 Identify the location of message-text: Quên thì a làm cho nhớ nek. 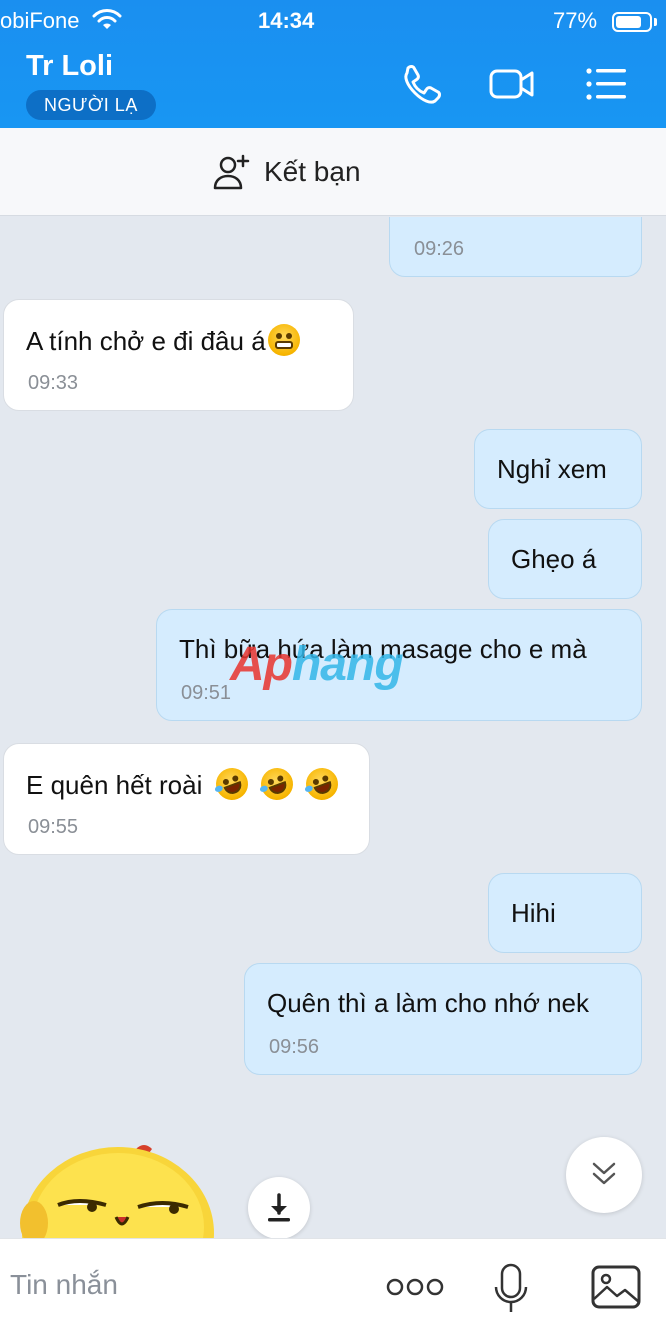
(428, 1003).